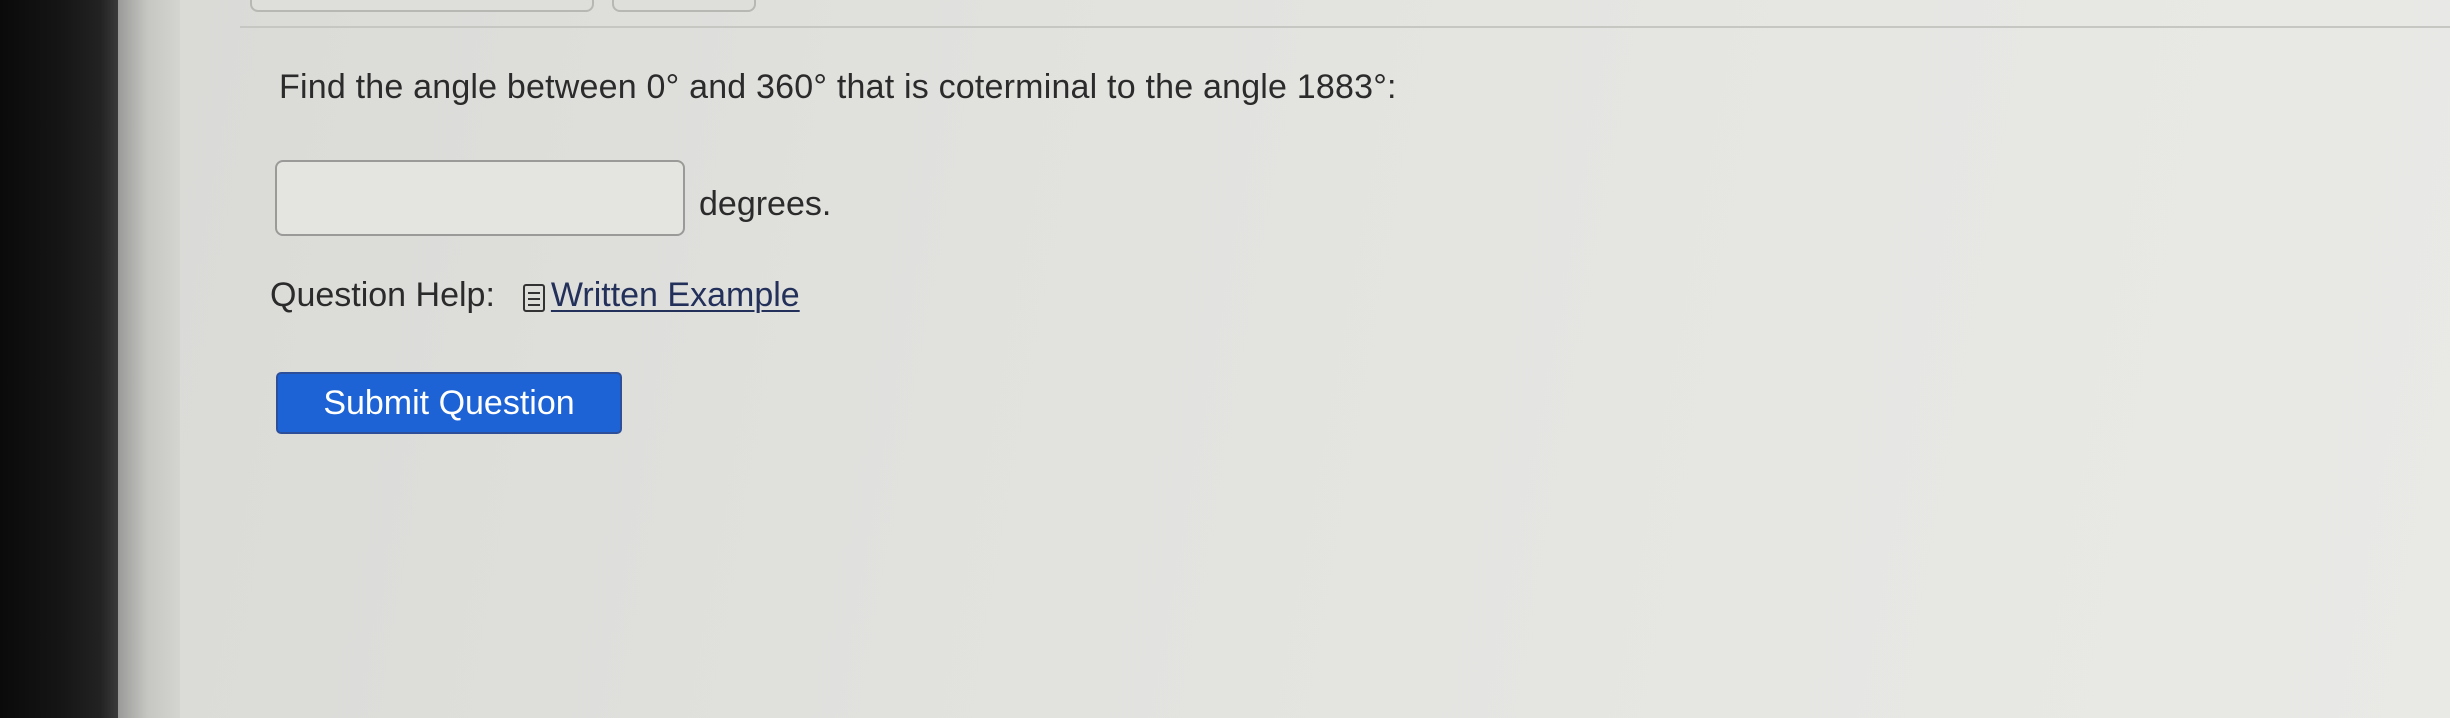 This screenshot has height=718, width=2450. I want to click on top-divider, so click(1345, 27).